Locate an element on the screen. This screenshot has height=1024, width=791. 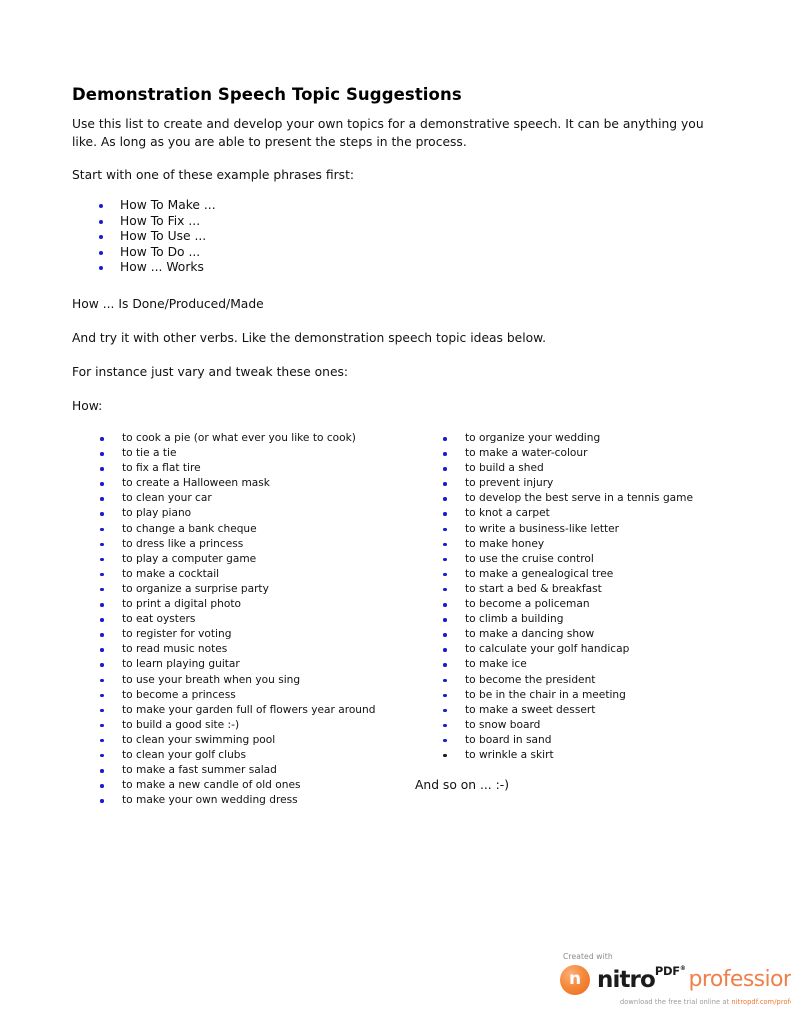
topic-label: to tie a tie is located at coordinates (149, 453).